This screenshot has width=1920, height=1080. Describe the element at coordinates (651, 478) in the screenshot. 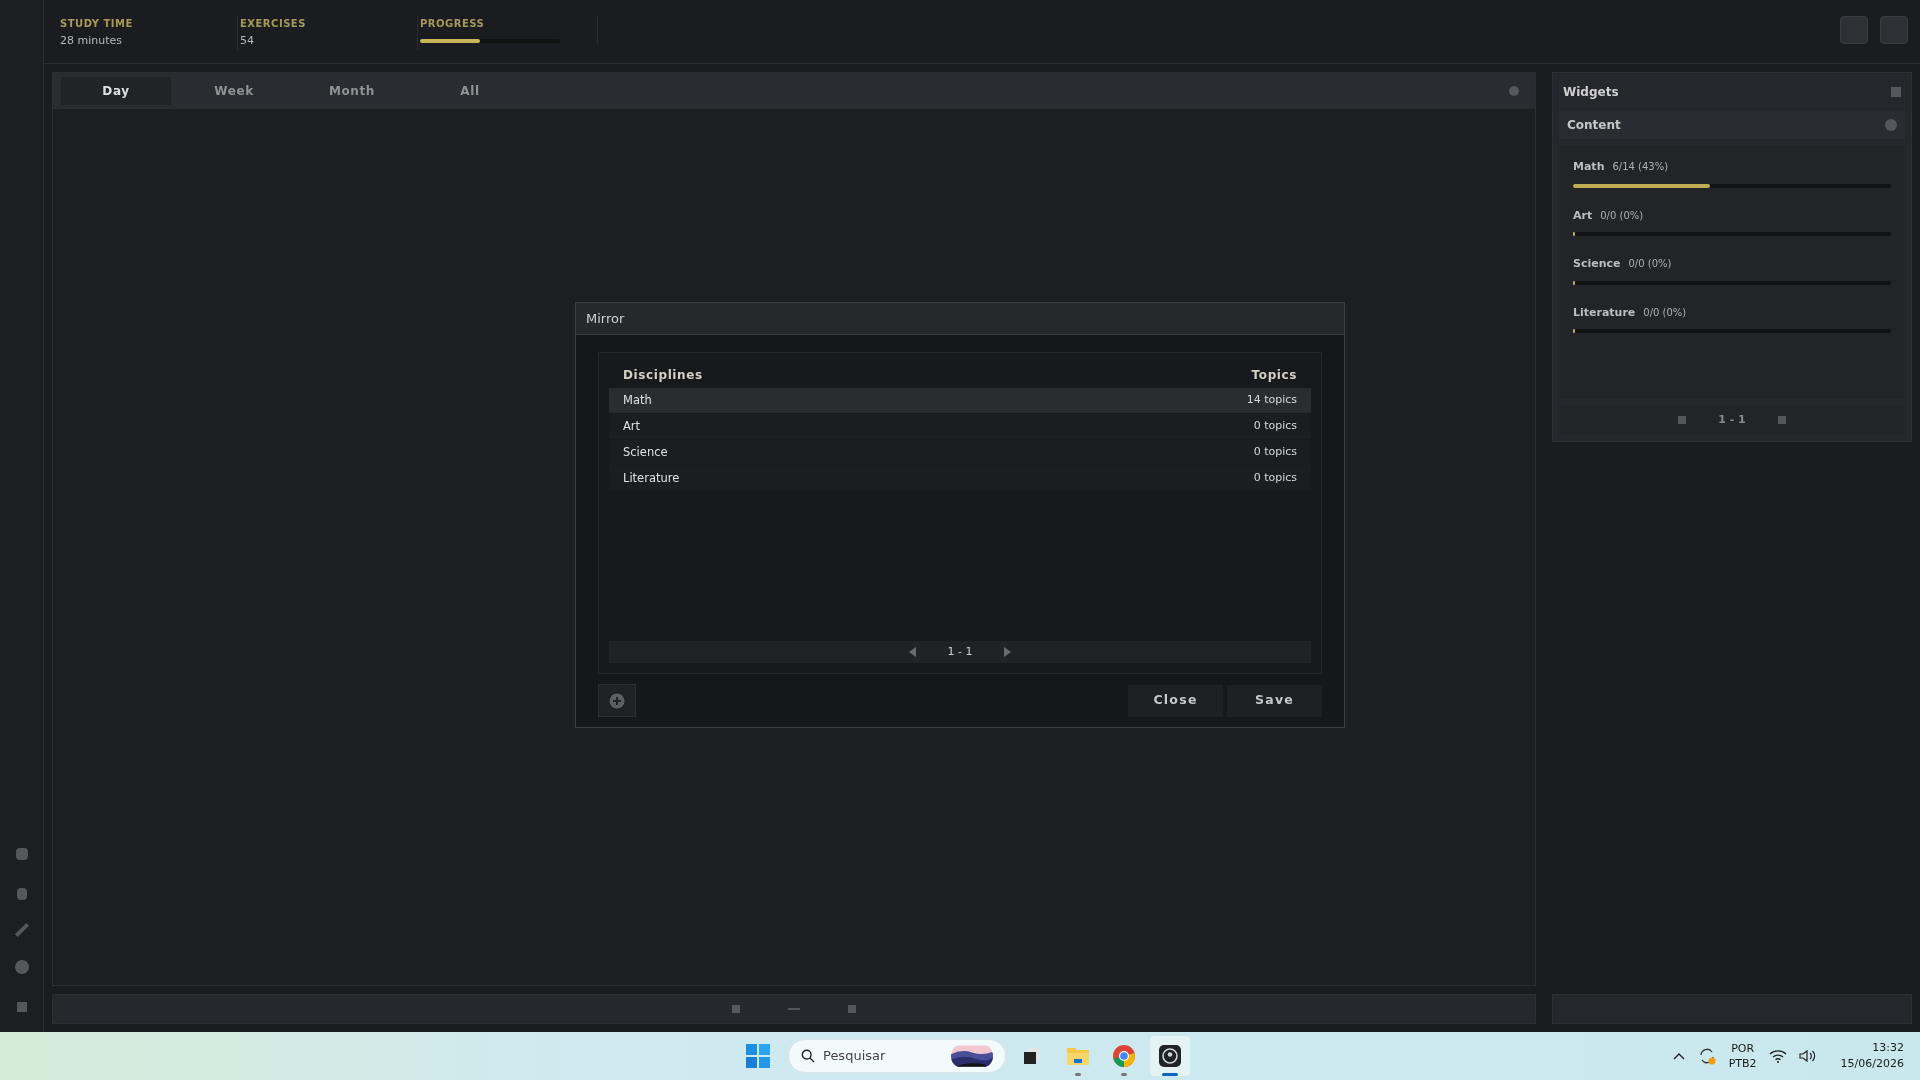

I see `table-cell-text: Literature` at that location.